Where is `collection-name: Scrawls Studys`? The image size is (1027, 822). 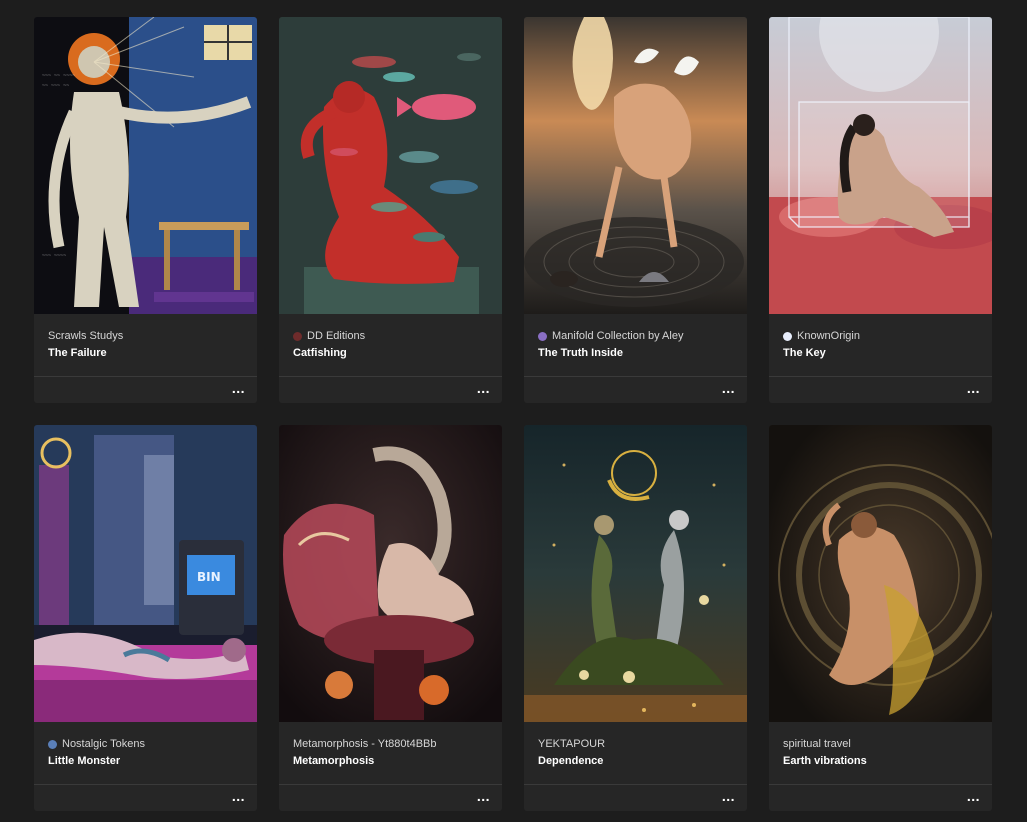 collection-name: Scrawls Studys is located at coordinates (145, 336).